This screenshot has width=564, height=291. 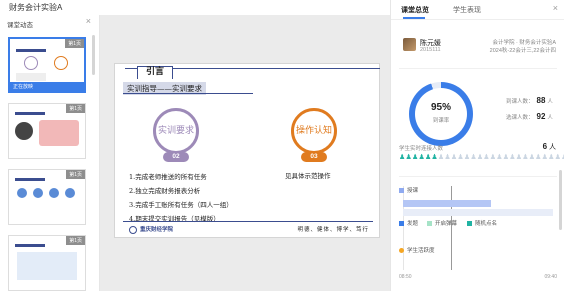 What do you see at coordinates (157, 230) in the screenshot?
I see `school-name: 重庆财经学院` at bounding box center [157, 230].